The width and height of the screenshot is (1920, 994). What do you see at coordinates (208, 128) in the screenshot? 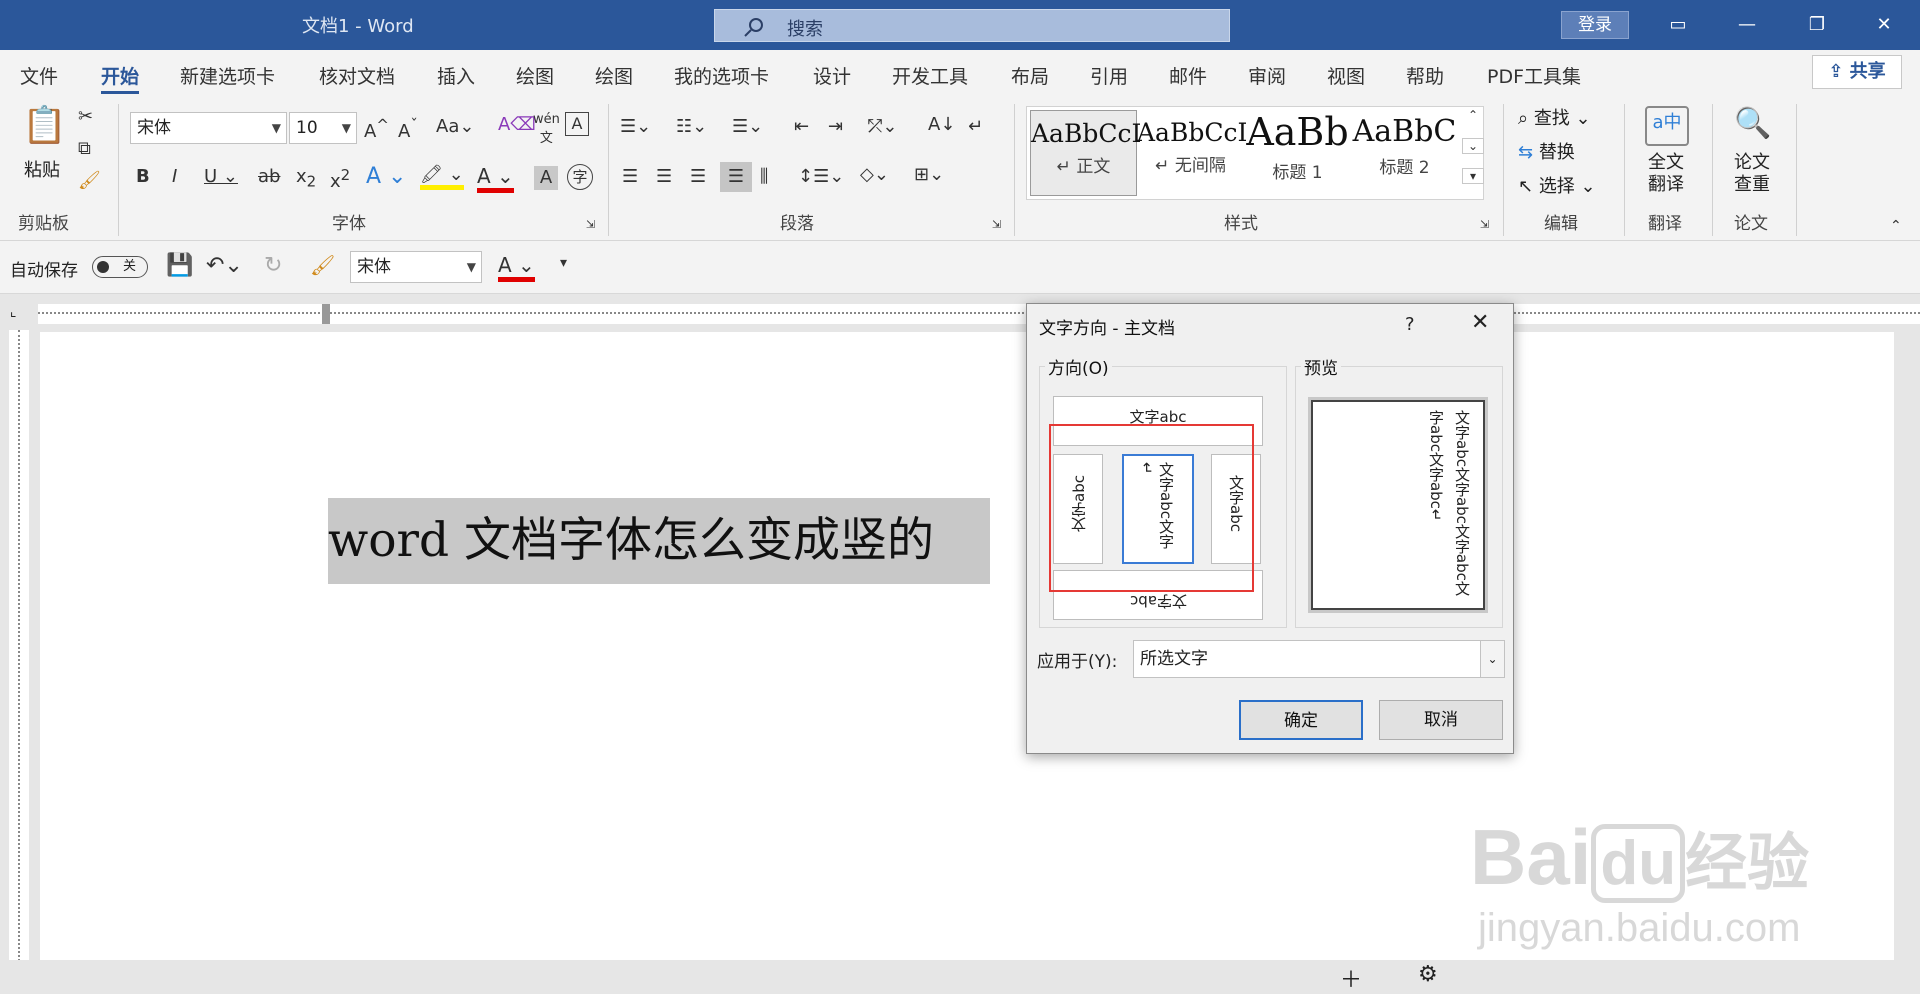
I see `font-name-combo: 宋体 ▼` at bounding box center [208, 128].